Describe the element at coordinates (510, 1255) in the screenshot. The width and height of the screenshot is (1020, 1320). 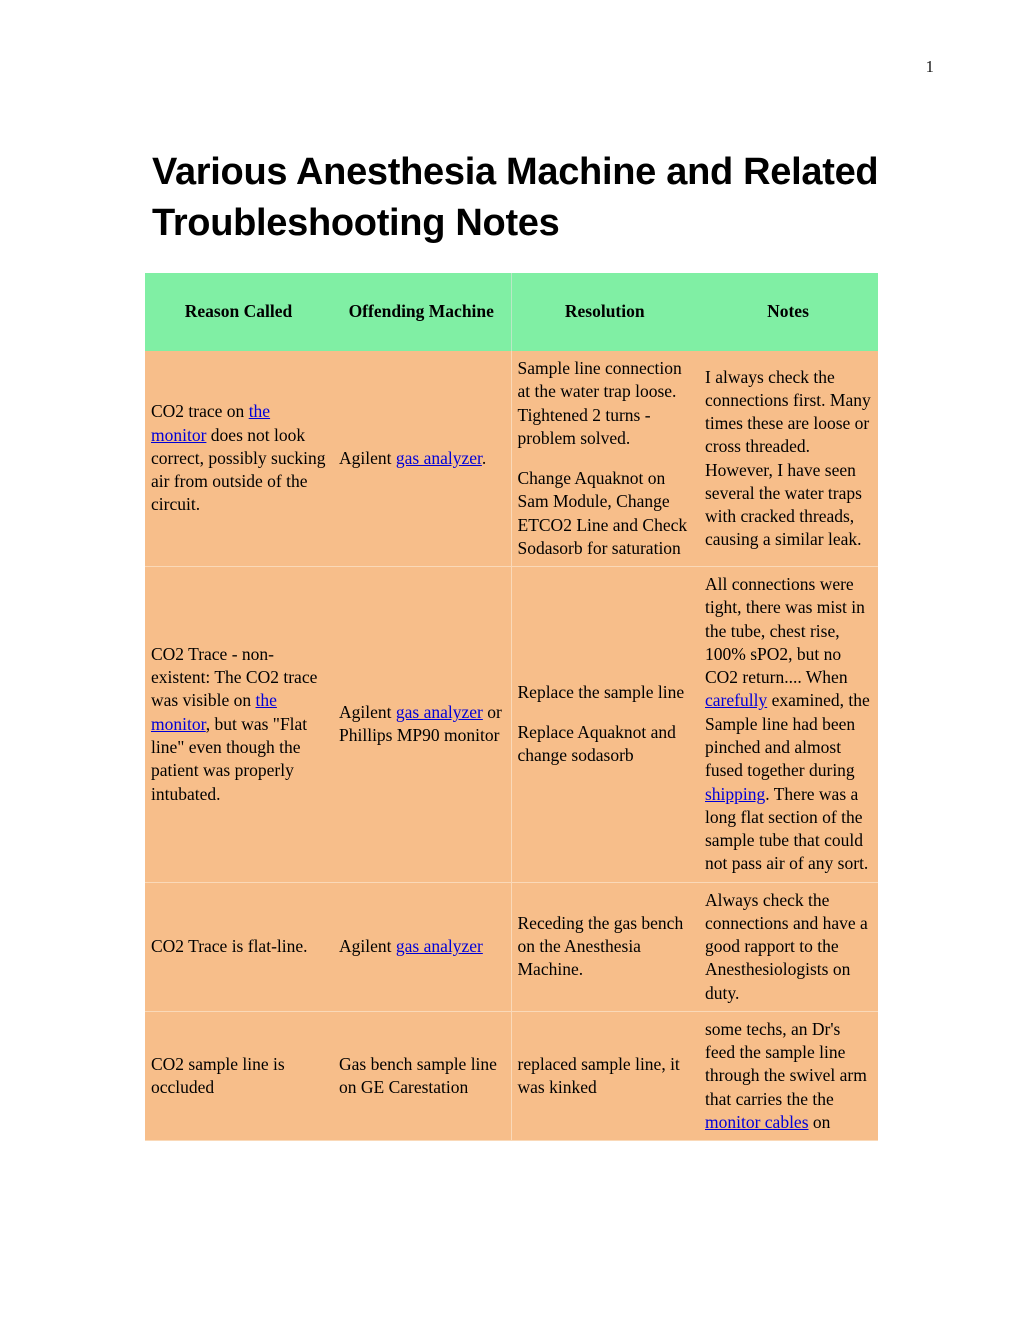
I see `page-bottom-clip` at that location.